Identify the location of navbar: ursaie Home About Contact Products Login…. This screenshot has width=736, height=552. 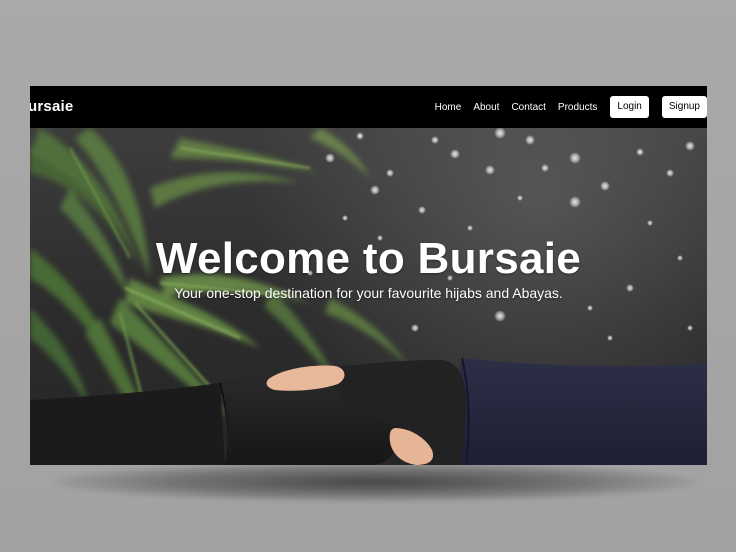
(368, 107).